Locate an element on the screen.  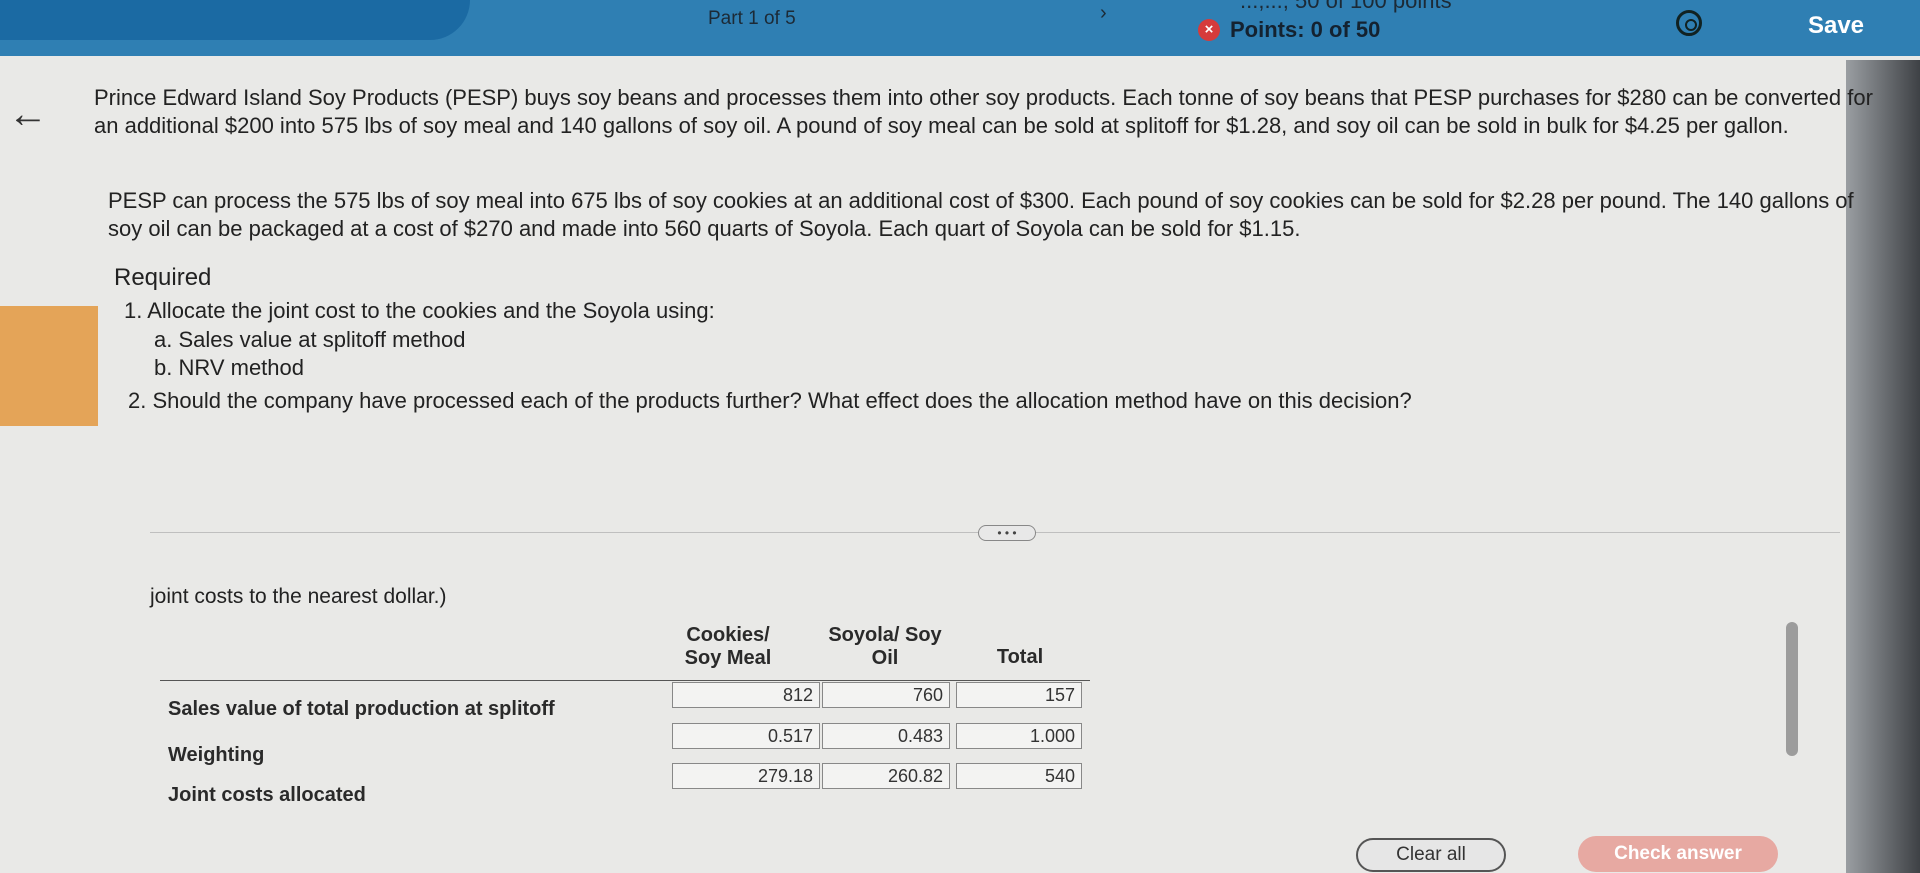
save-button: Save is located at coordinates (1836, 26).